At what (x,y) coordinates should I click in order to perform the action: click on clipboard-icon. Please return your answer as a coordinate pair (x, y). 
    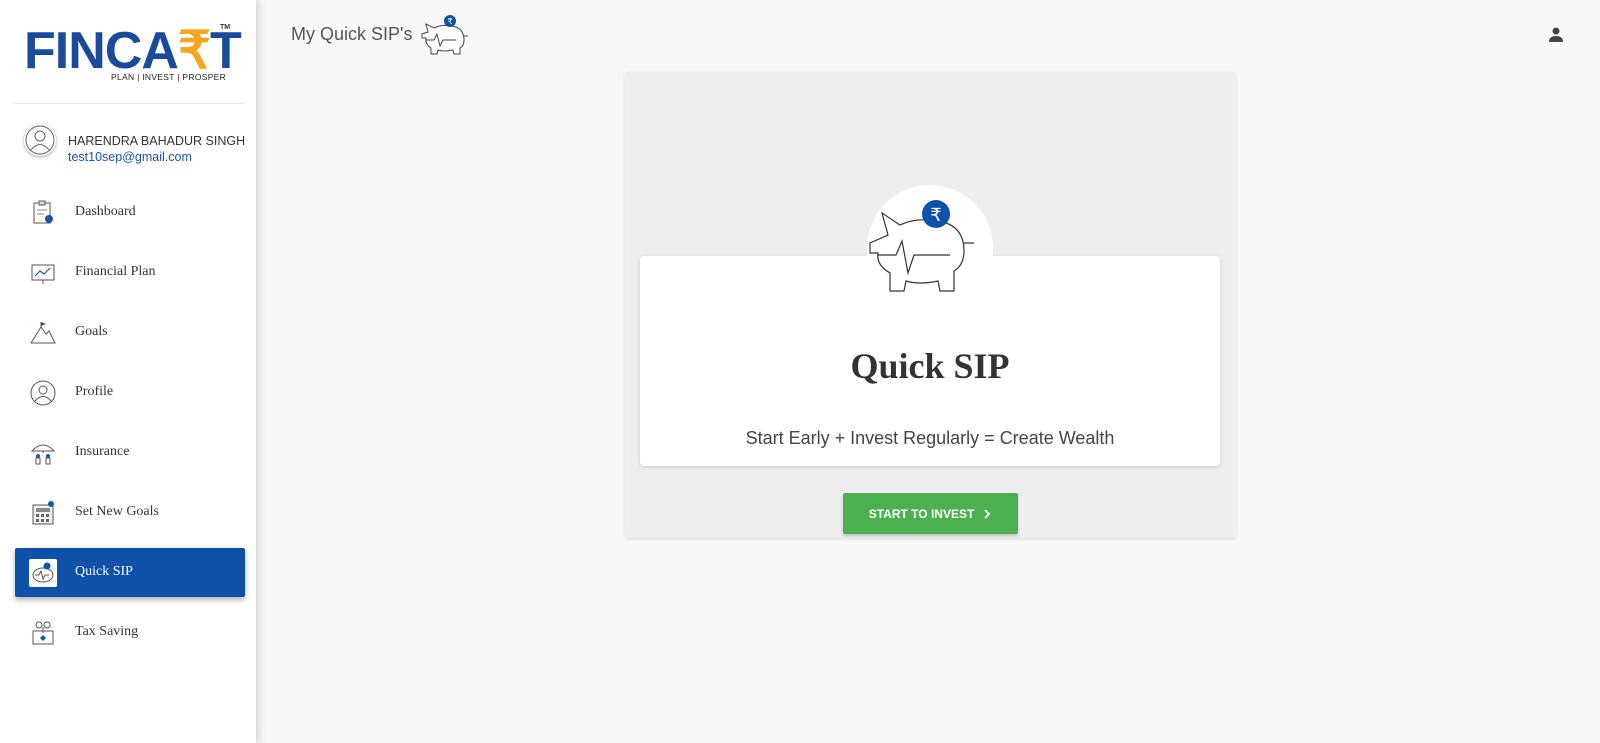
    Looking at the image, I should click on (43, 213).